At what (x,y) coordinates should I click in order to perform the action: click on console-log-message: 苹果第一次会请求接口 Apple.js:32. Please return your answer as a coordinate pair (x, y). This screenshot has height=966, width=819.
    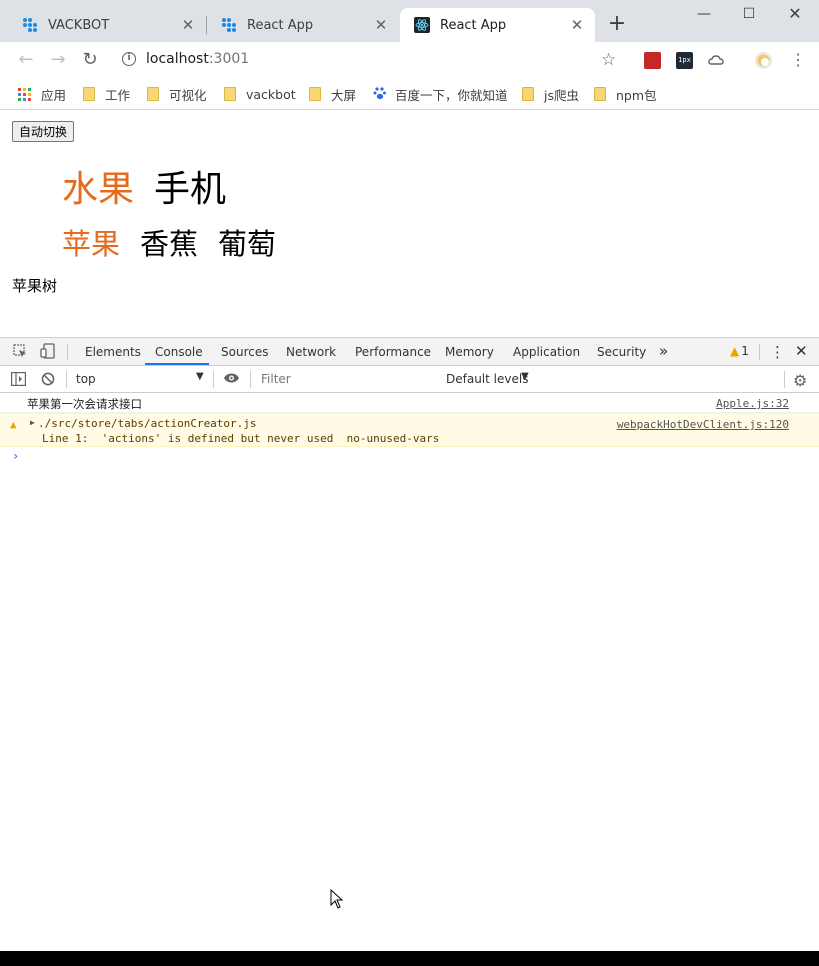
    Looking at the image, I should click on (409, 403).